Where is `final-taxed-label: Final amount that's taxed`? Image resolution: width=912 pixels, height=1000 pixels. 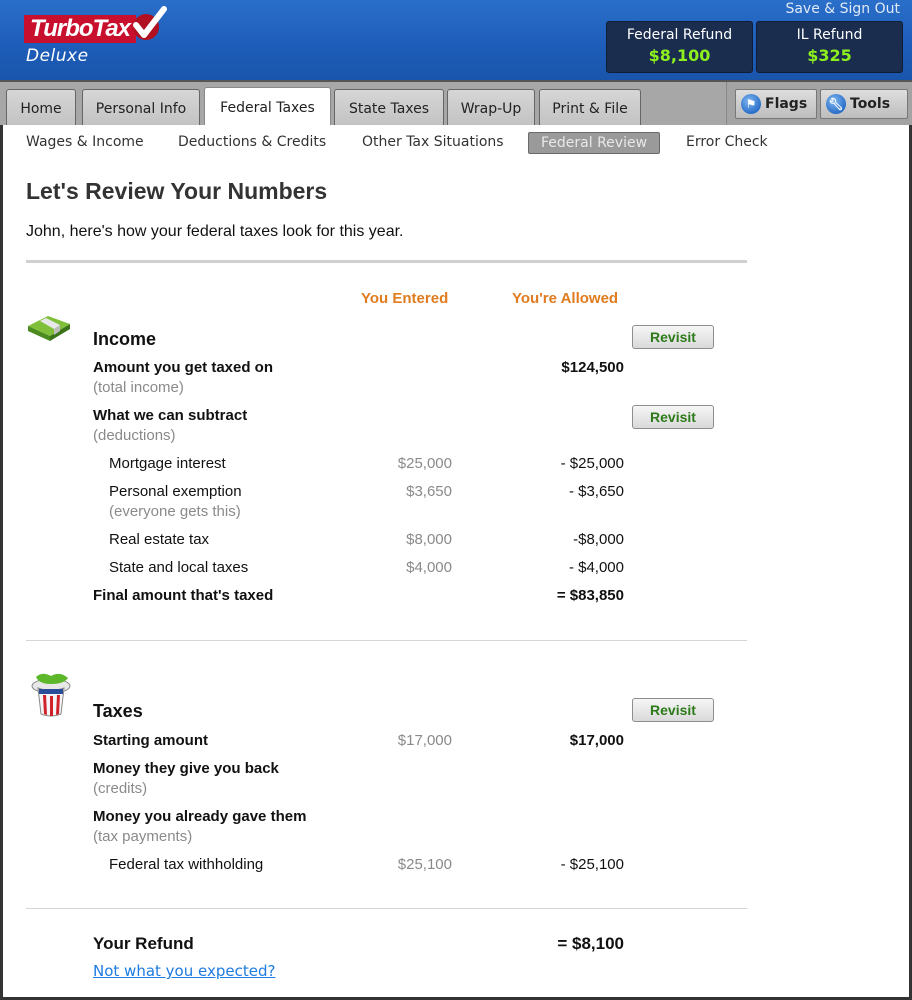 final-taxed-label: Final amount that's taxed is located at coordinates (183, 595).